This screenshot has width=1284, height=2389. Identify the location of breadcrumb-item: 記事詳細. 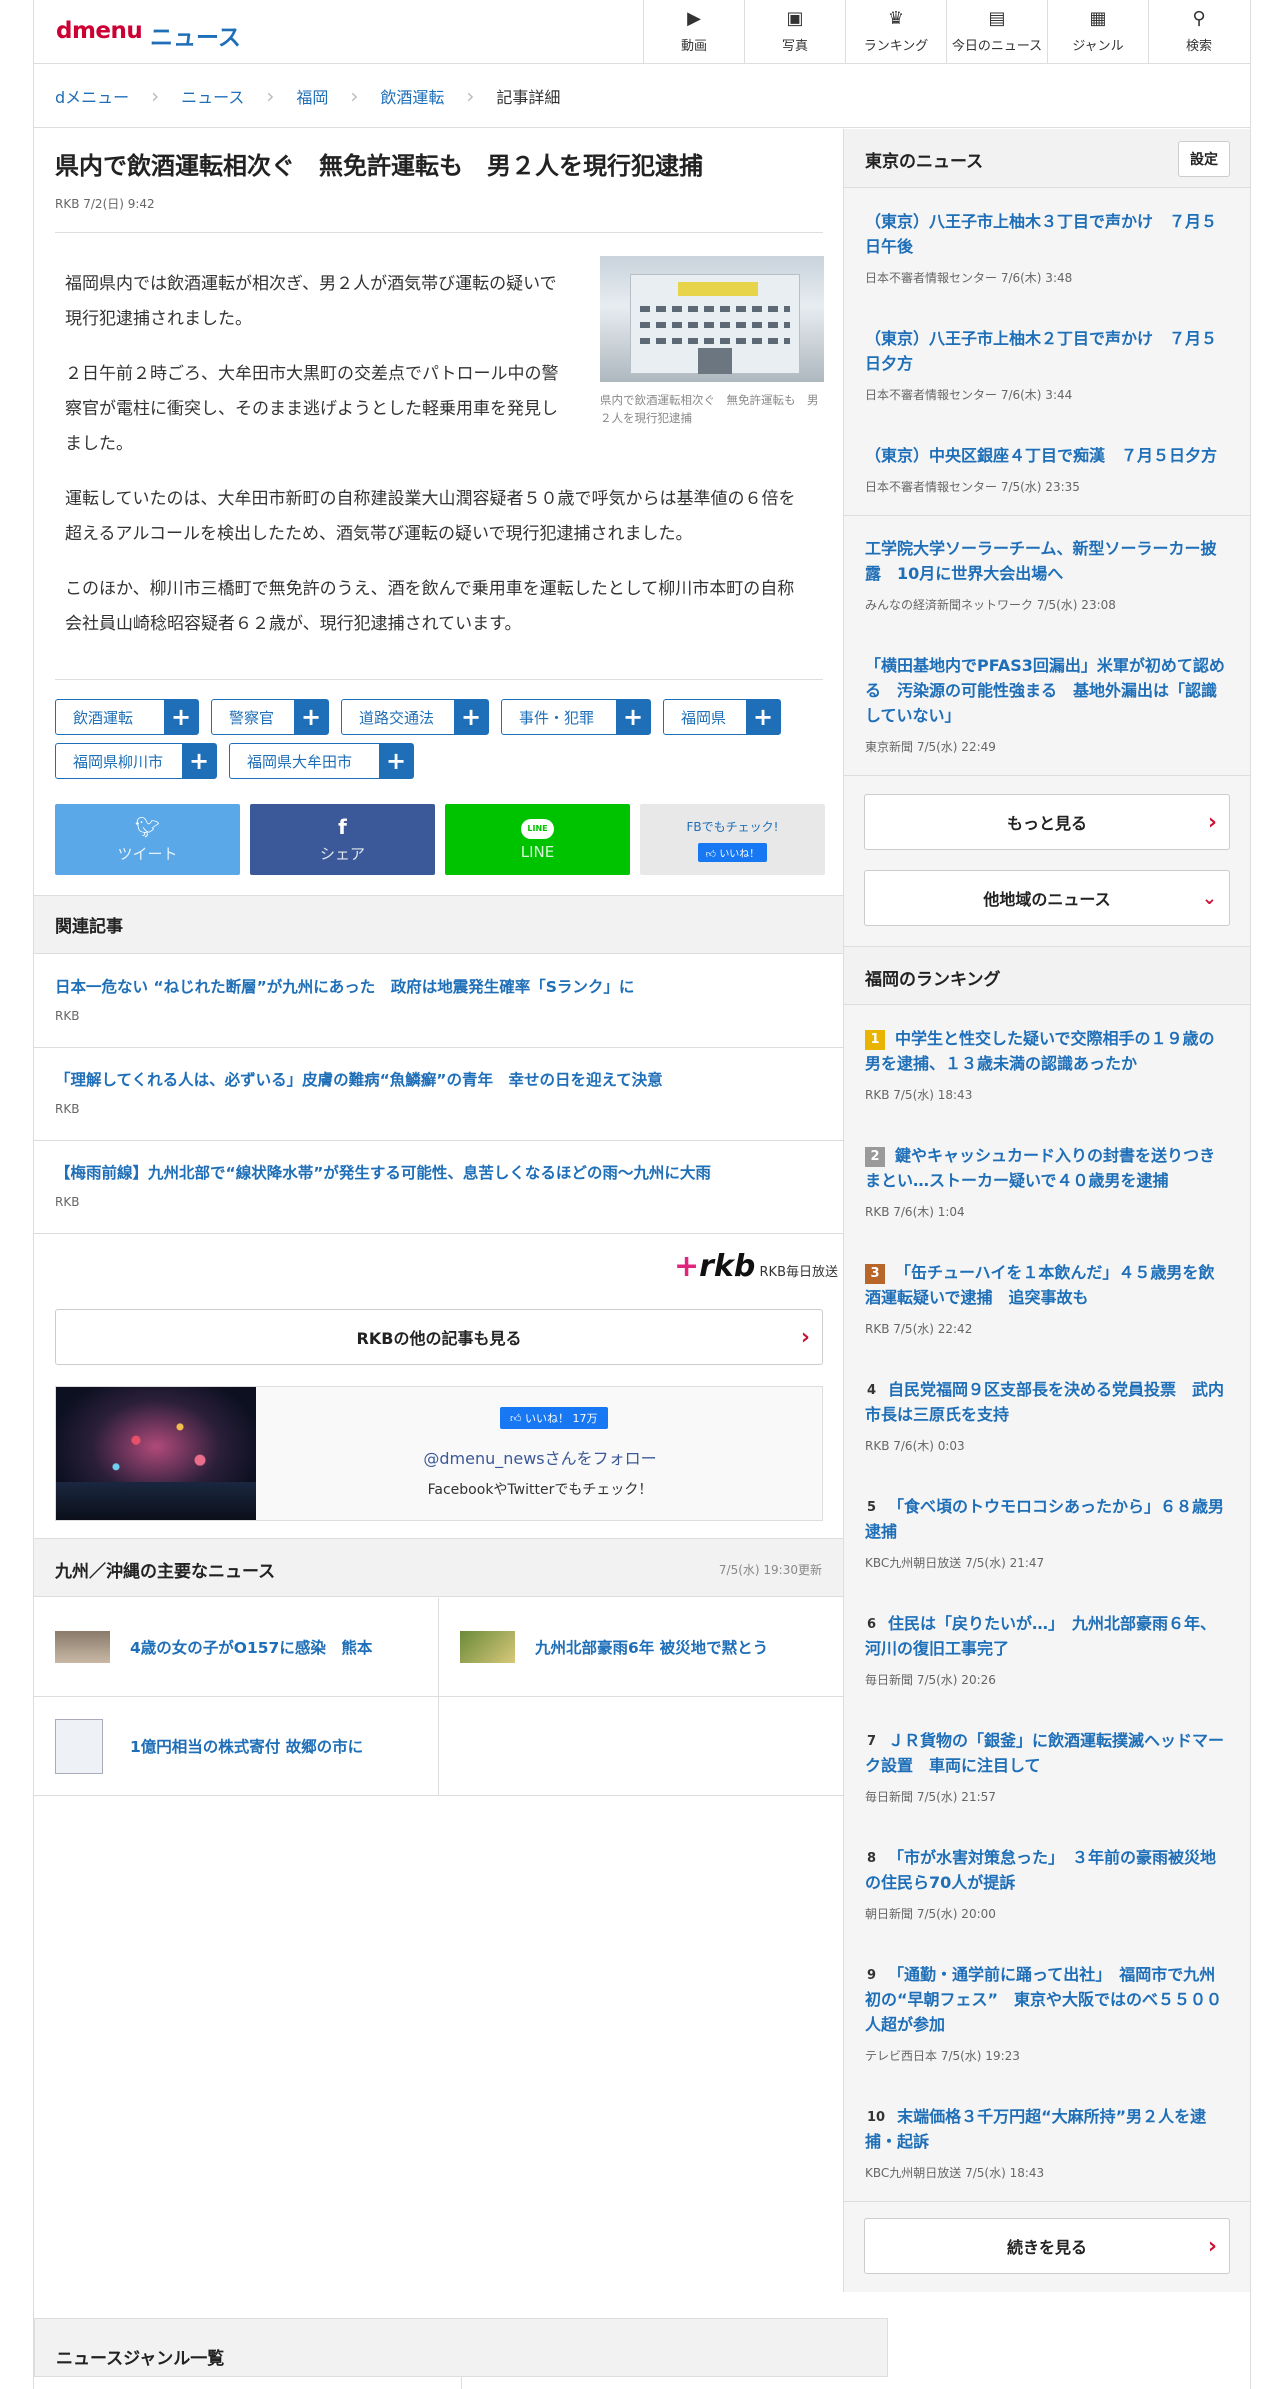
(528, 97).